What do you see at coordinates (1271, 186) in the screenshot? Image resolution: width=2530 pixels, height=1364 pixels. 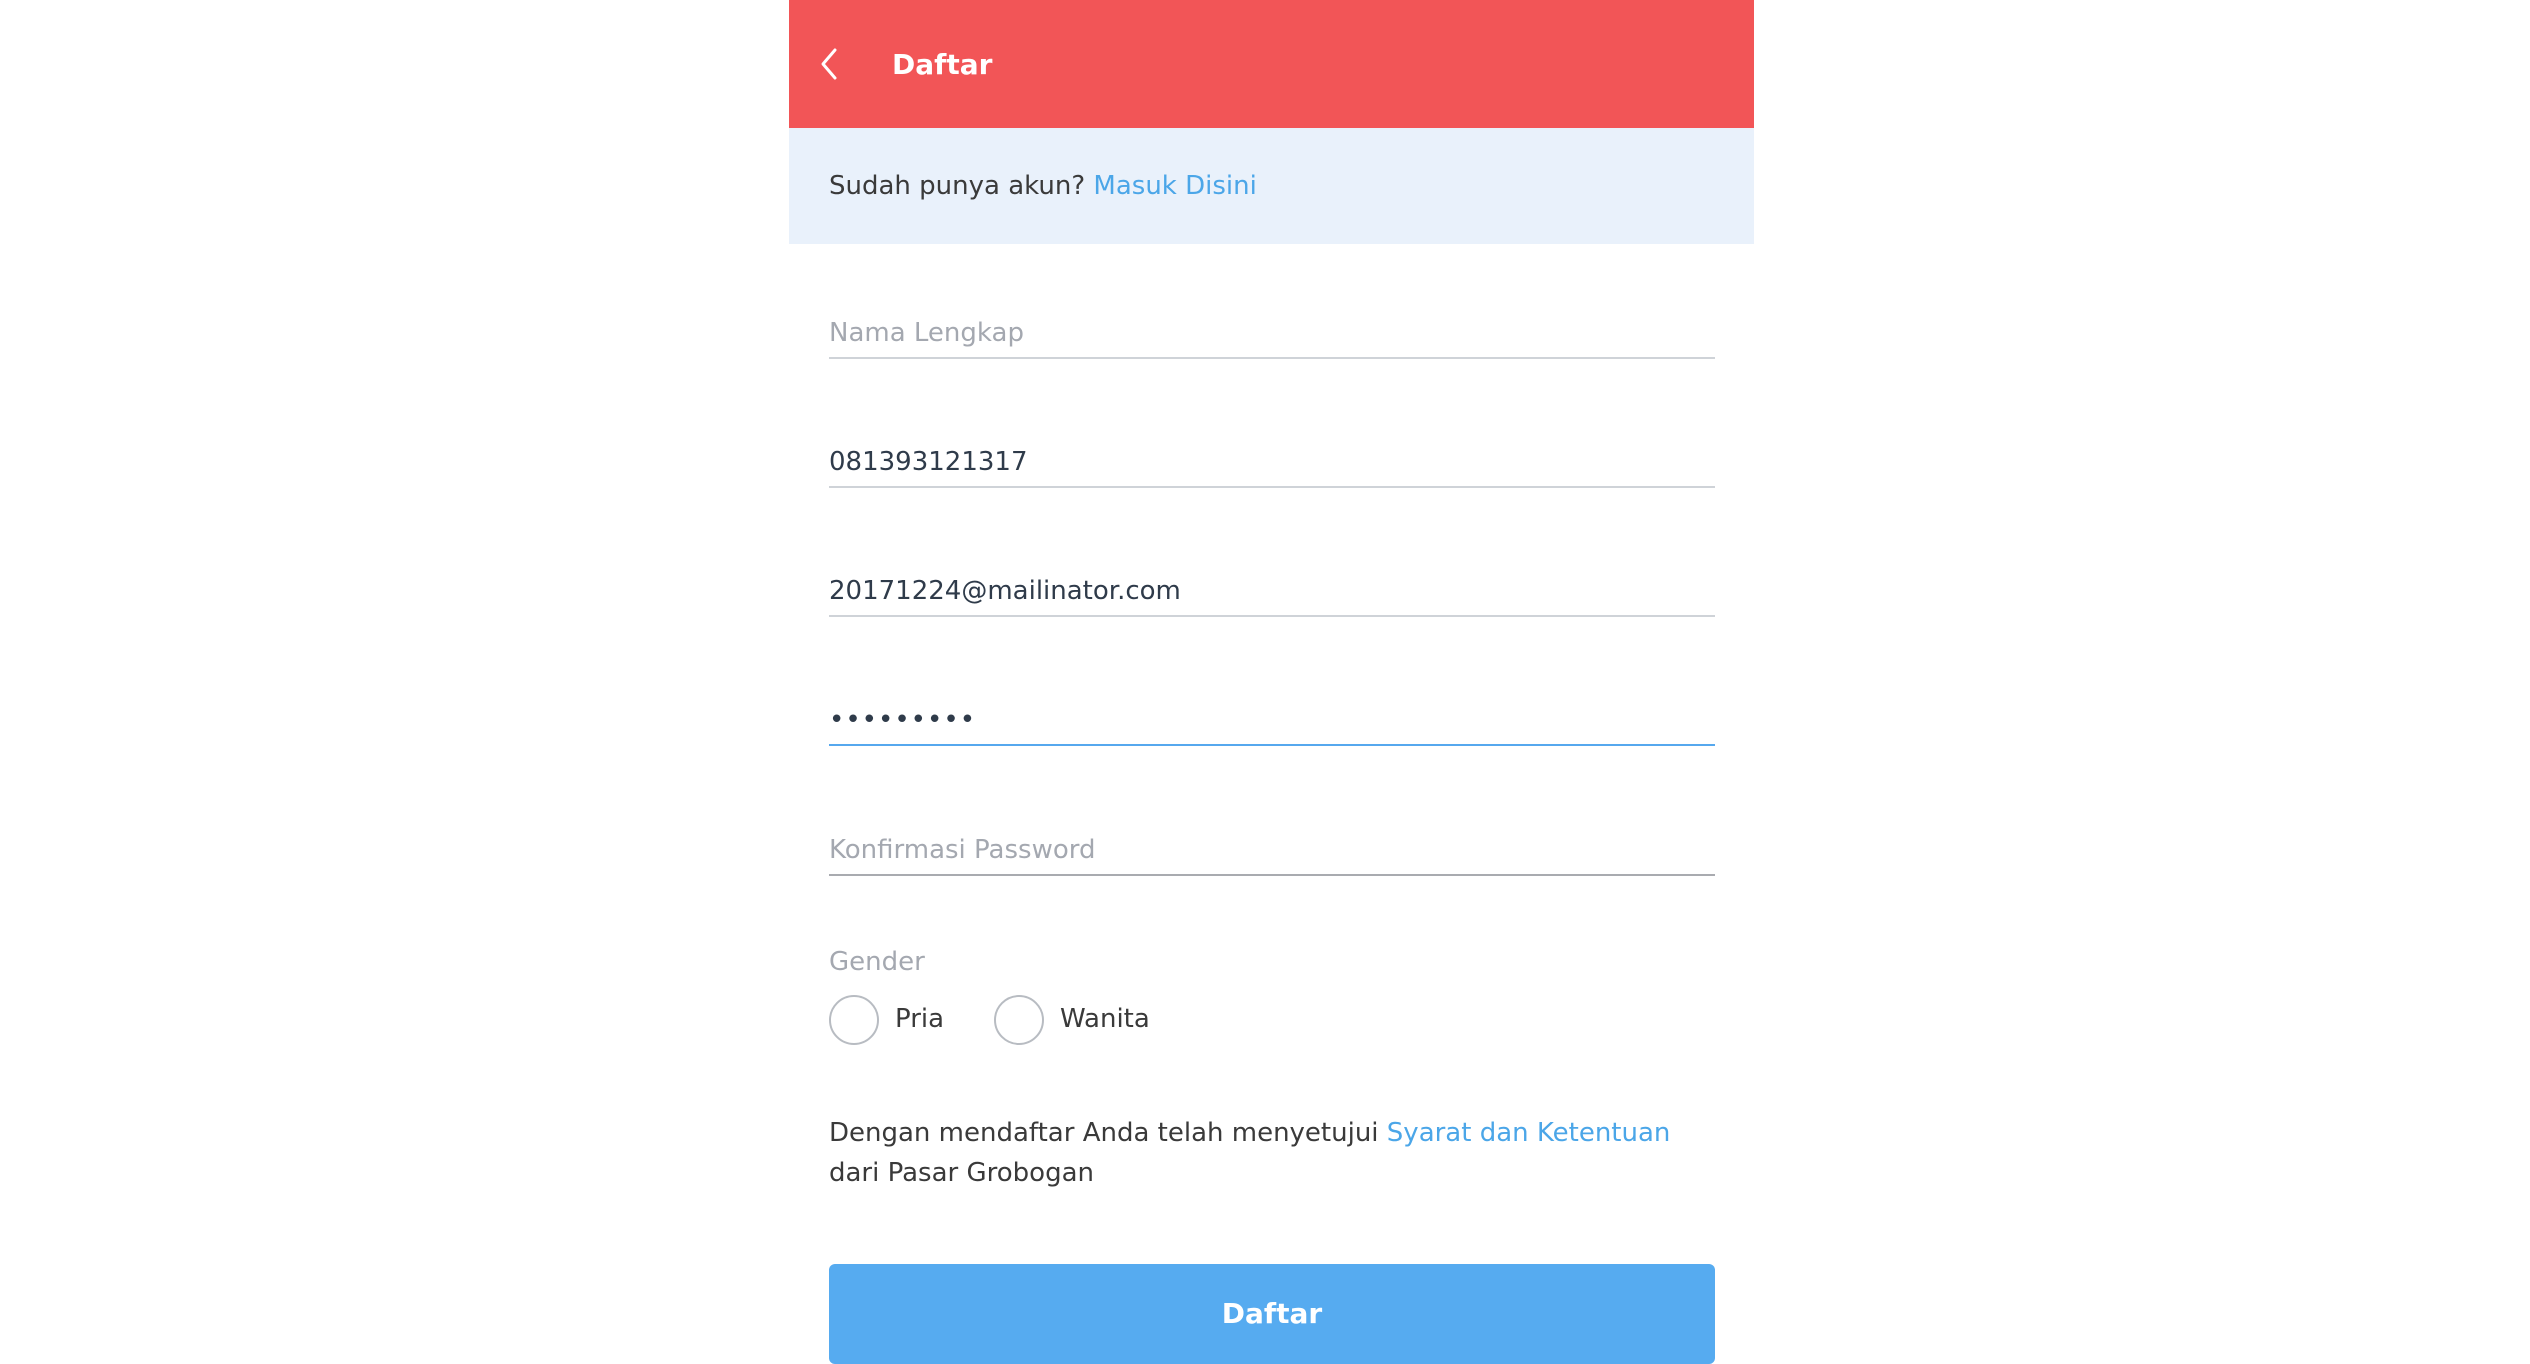 I see `login-banner: Sudah punya akun? Masuk Disini` at bounding box center [1271, 186].